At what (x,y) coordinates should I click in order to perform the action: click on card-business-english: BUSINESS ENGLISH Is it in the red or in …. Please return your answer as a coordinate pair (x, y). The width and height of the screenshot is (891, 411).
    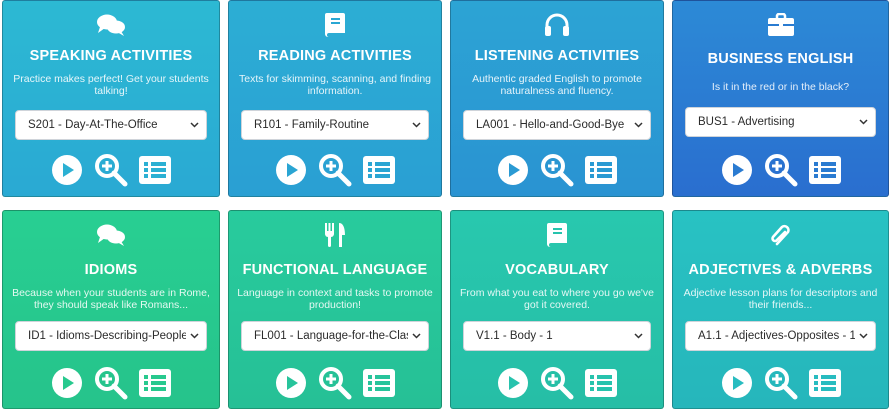
    Looking at the image, I should click on (780, 98).